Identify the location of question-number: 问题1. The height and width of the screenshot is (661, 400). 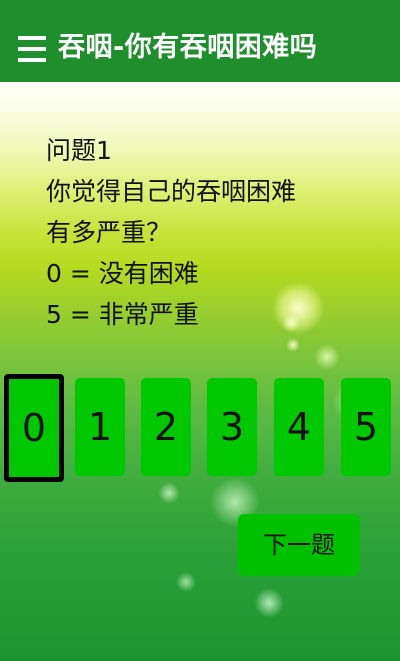
(79, 150).